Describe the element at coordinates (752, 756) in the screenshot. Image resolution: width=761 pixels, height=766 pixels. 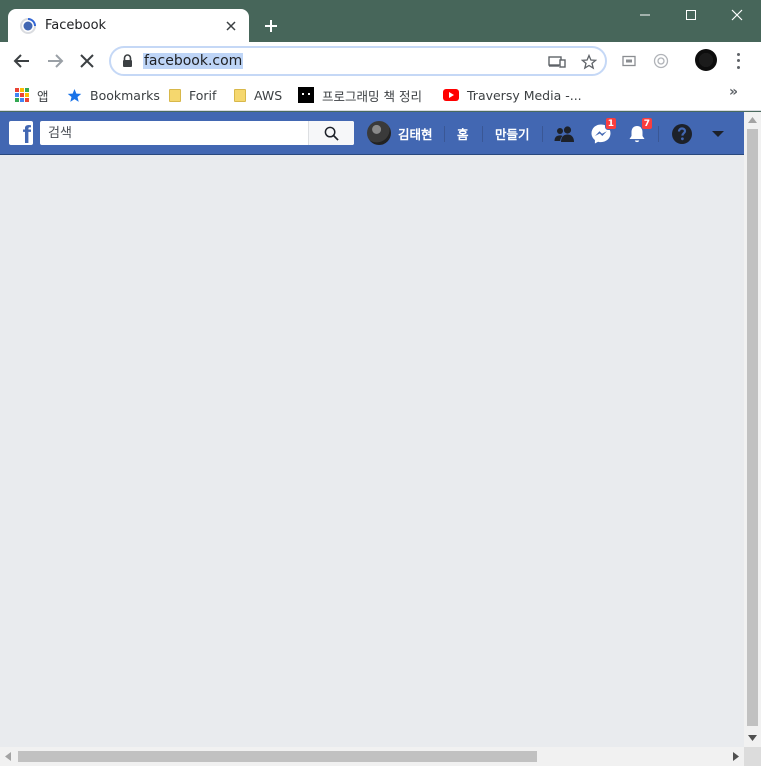
I see `scrollbar-corner` at that location.